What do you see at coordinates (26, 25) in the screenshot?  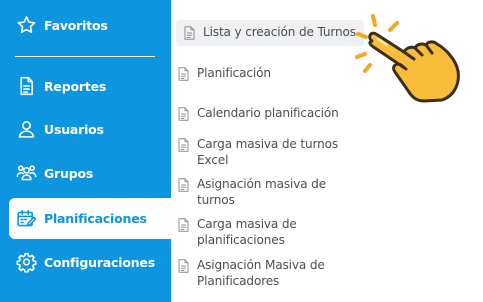 I see `star-icon` at bounding box center [26, 25].